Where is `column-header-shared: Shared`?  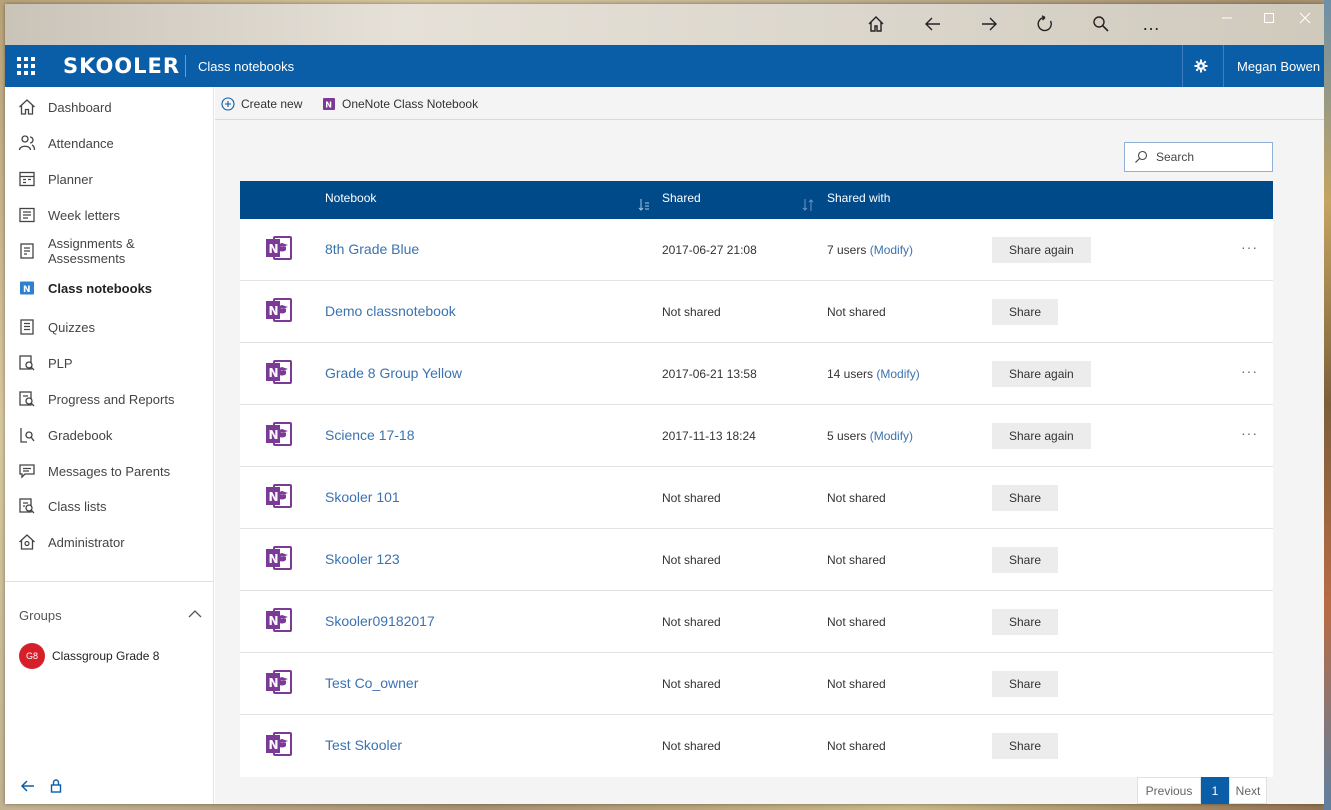 column-header-shared: Shared is located at coordinates (681, 198).